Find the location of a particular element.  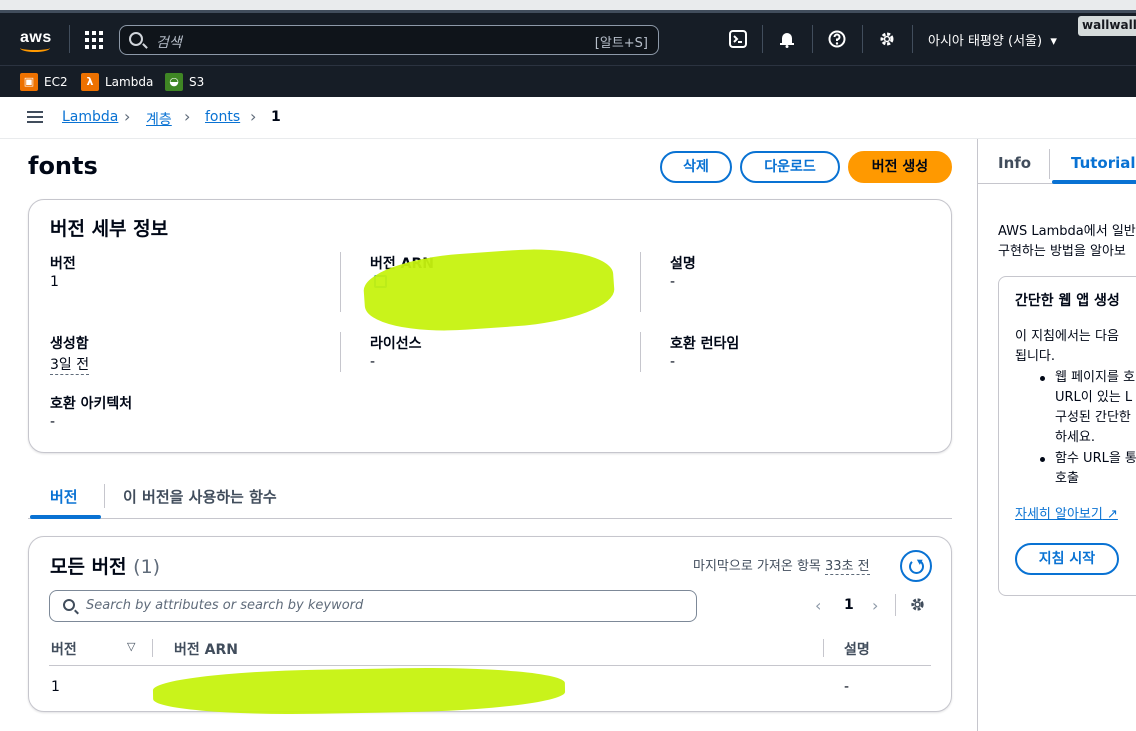

aws-smile-icon is located at coordinates (35, 48).